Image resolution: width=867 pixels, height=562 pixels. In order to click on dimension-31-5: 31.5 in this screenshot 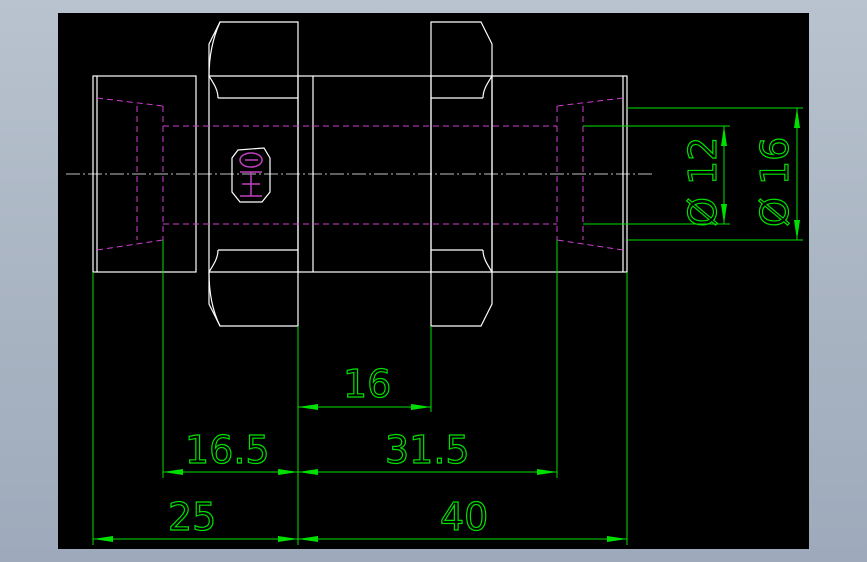, I will do `click(427, 451)`.